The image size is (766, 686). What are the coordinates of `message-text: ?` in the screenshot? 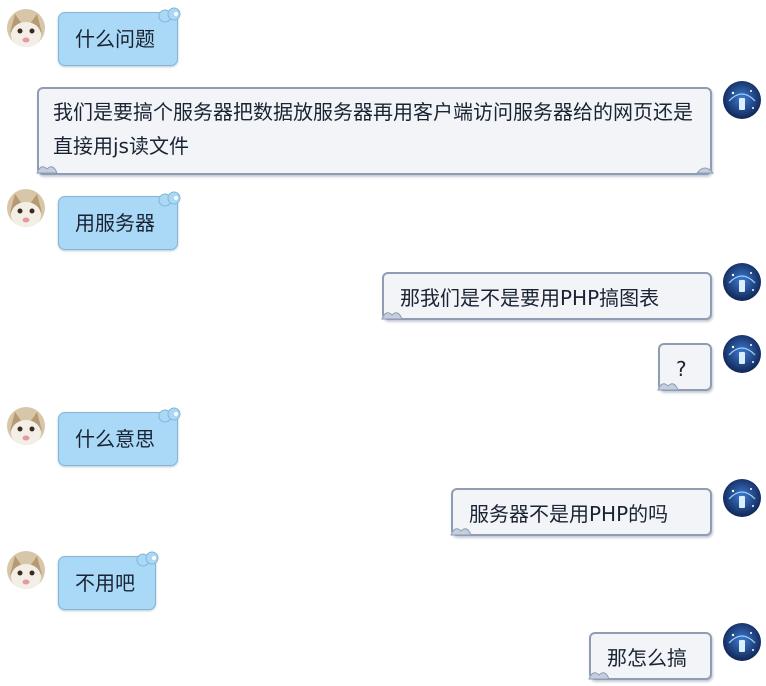 It's located at (681, 369).